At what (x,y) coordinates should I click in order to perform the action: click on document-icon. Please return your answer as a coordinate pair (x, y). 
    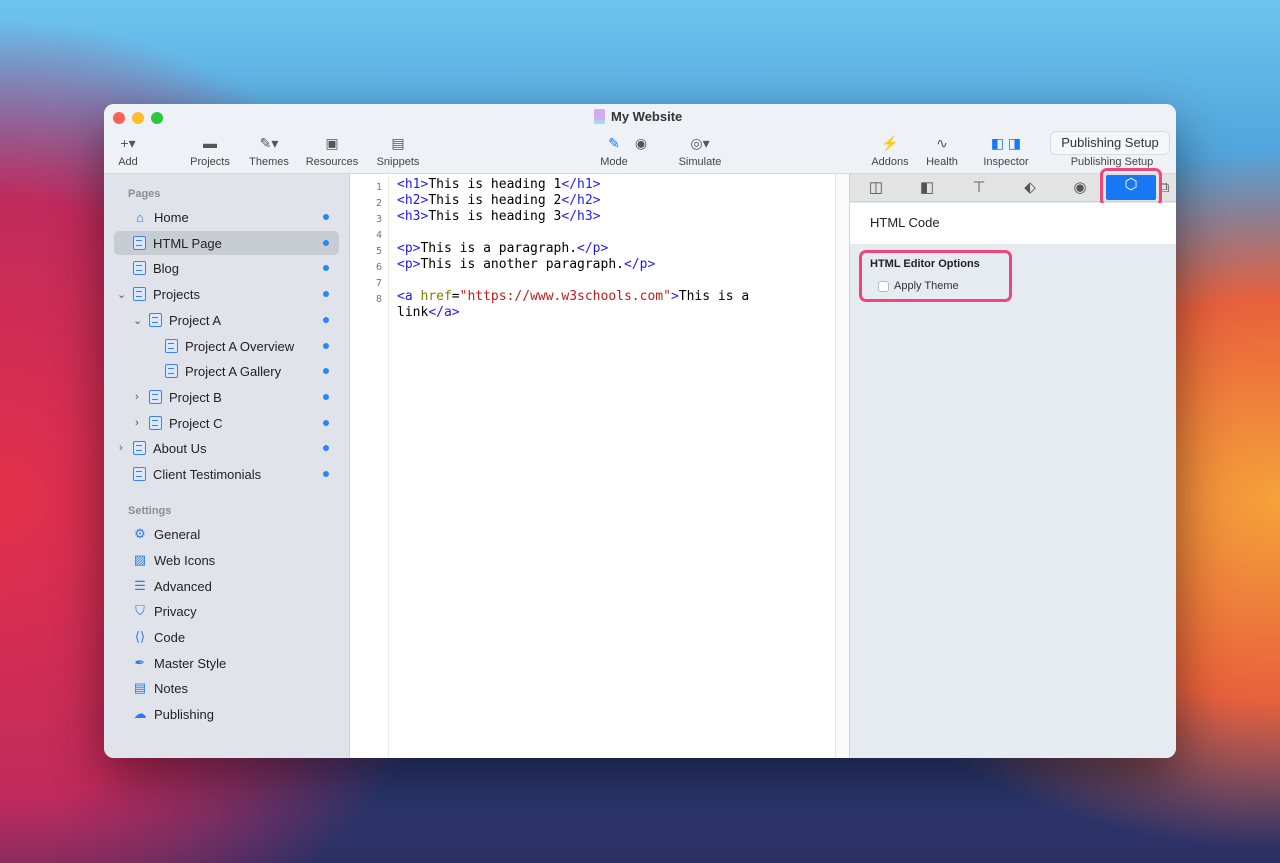
    Looking at the image, I should click on (599, 116).